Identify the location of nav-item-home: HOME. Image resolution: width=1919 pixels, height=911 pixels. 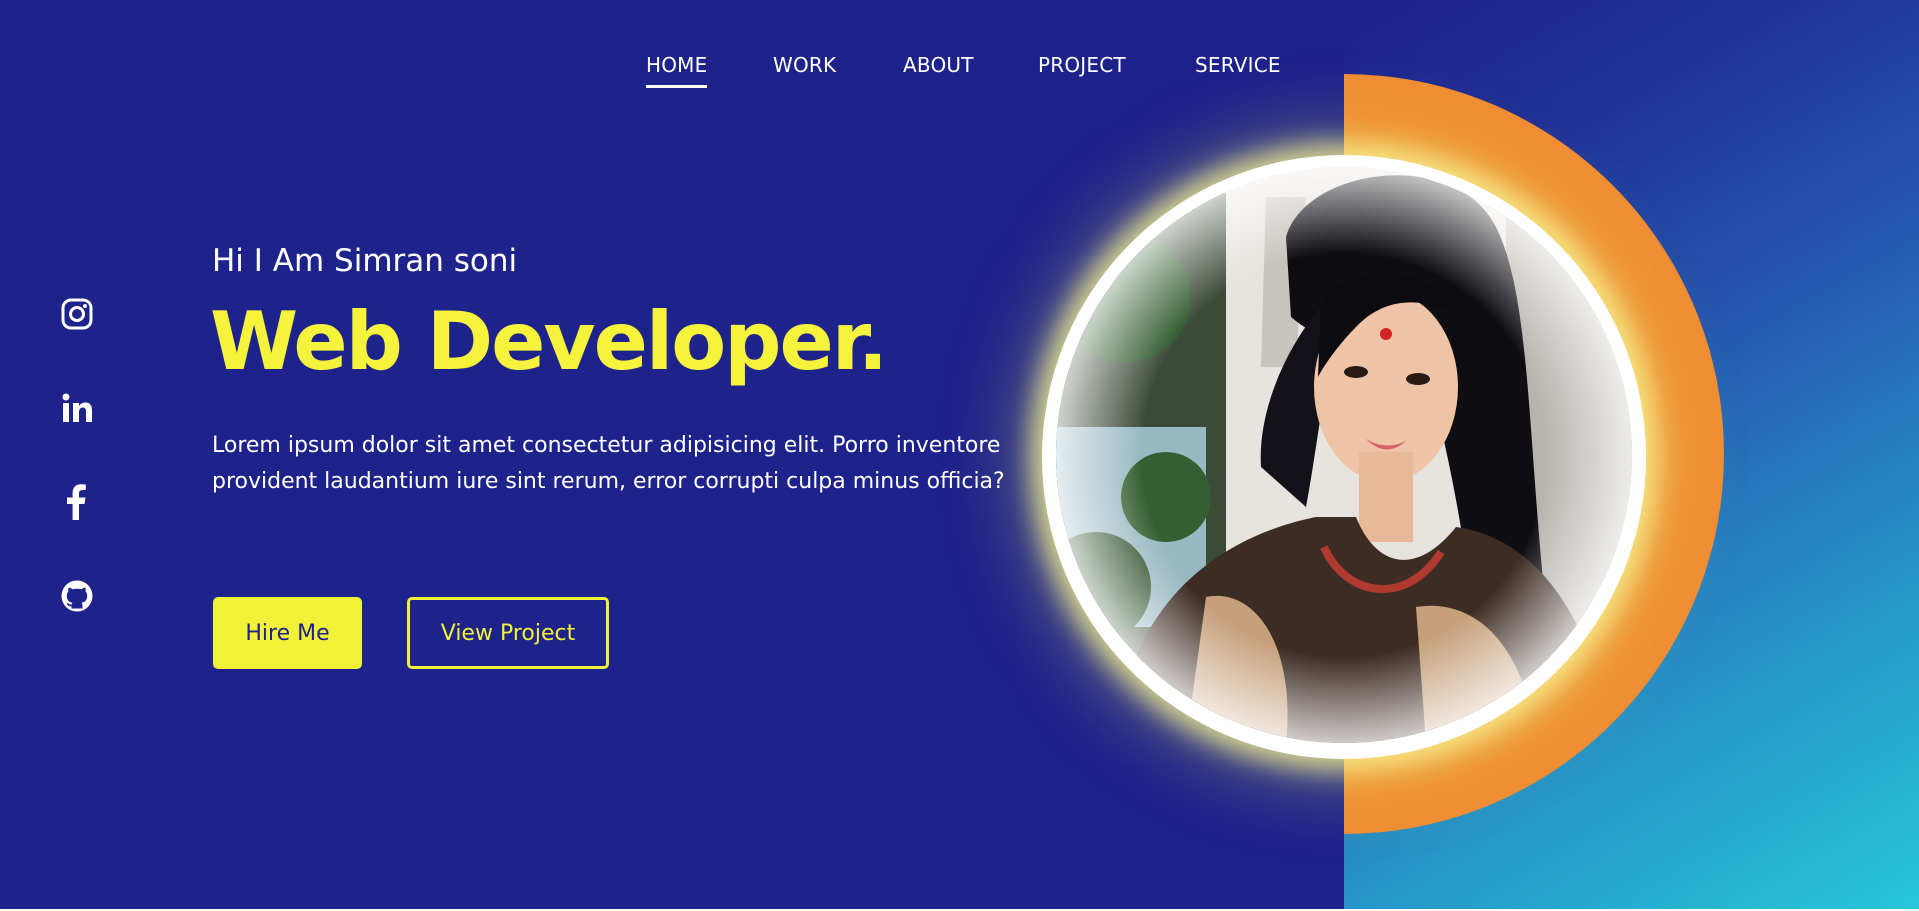
(677, 70).